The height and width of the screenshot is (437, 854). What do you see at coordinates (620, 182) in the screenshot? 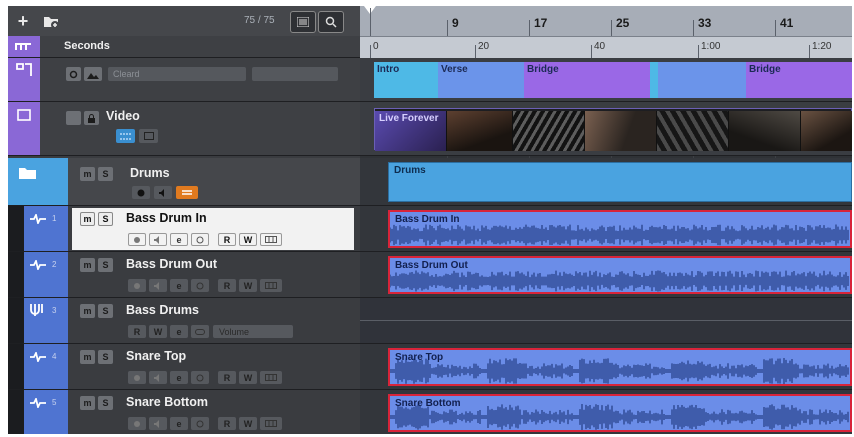
I see `folder-part: Drums` at bounding box center [620, 182].